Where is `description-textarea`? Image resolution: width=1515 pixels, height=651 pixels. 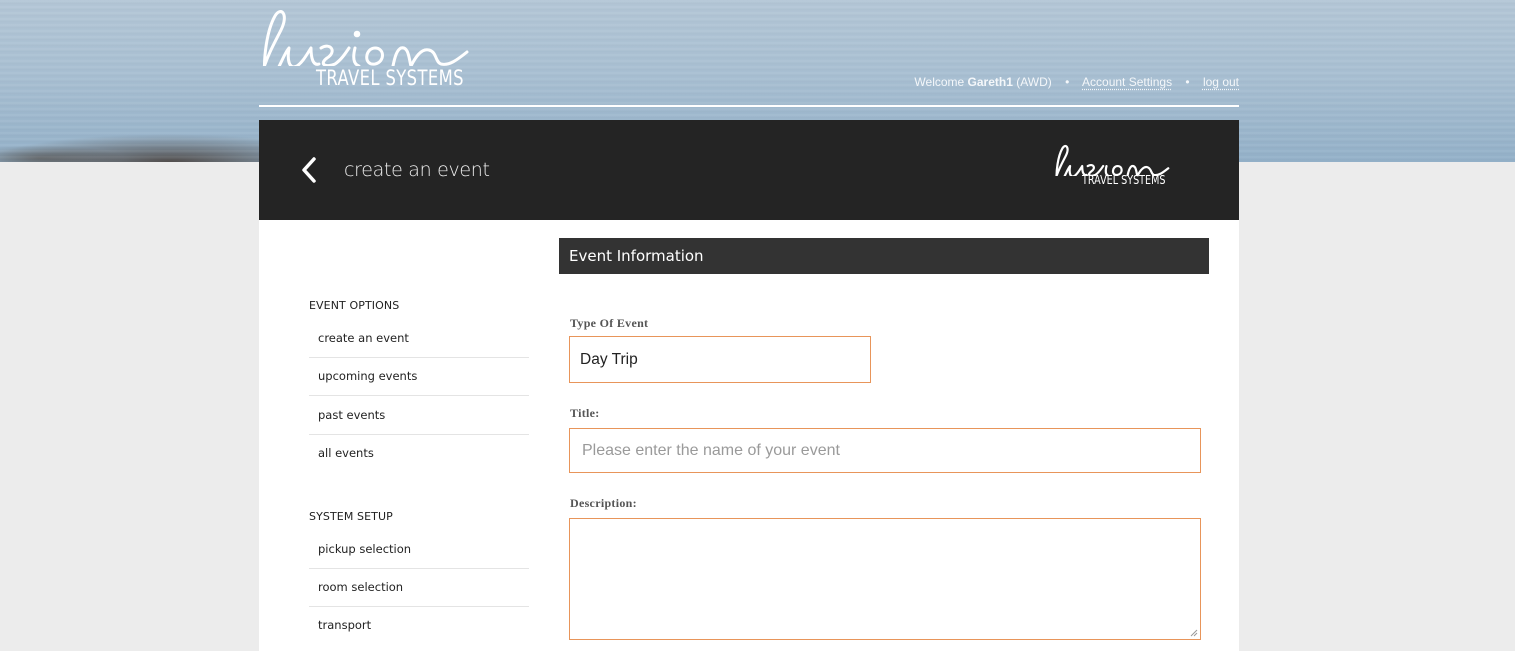
description-textarea is located at coordinates (885, 579).